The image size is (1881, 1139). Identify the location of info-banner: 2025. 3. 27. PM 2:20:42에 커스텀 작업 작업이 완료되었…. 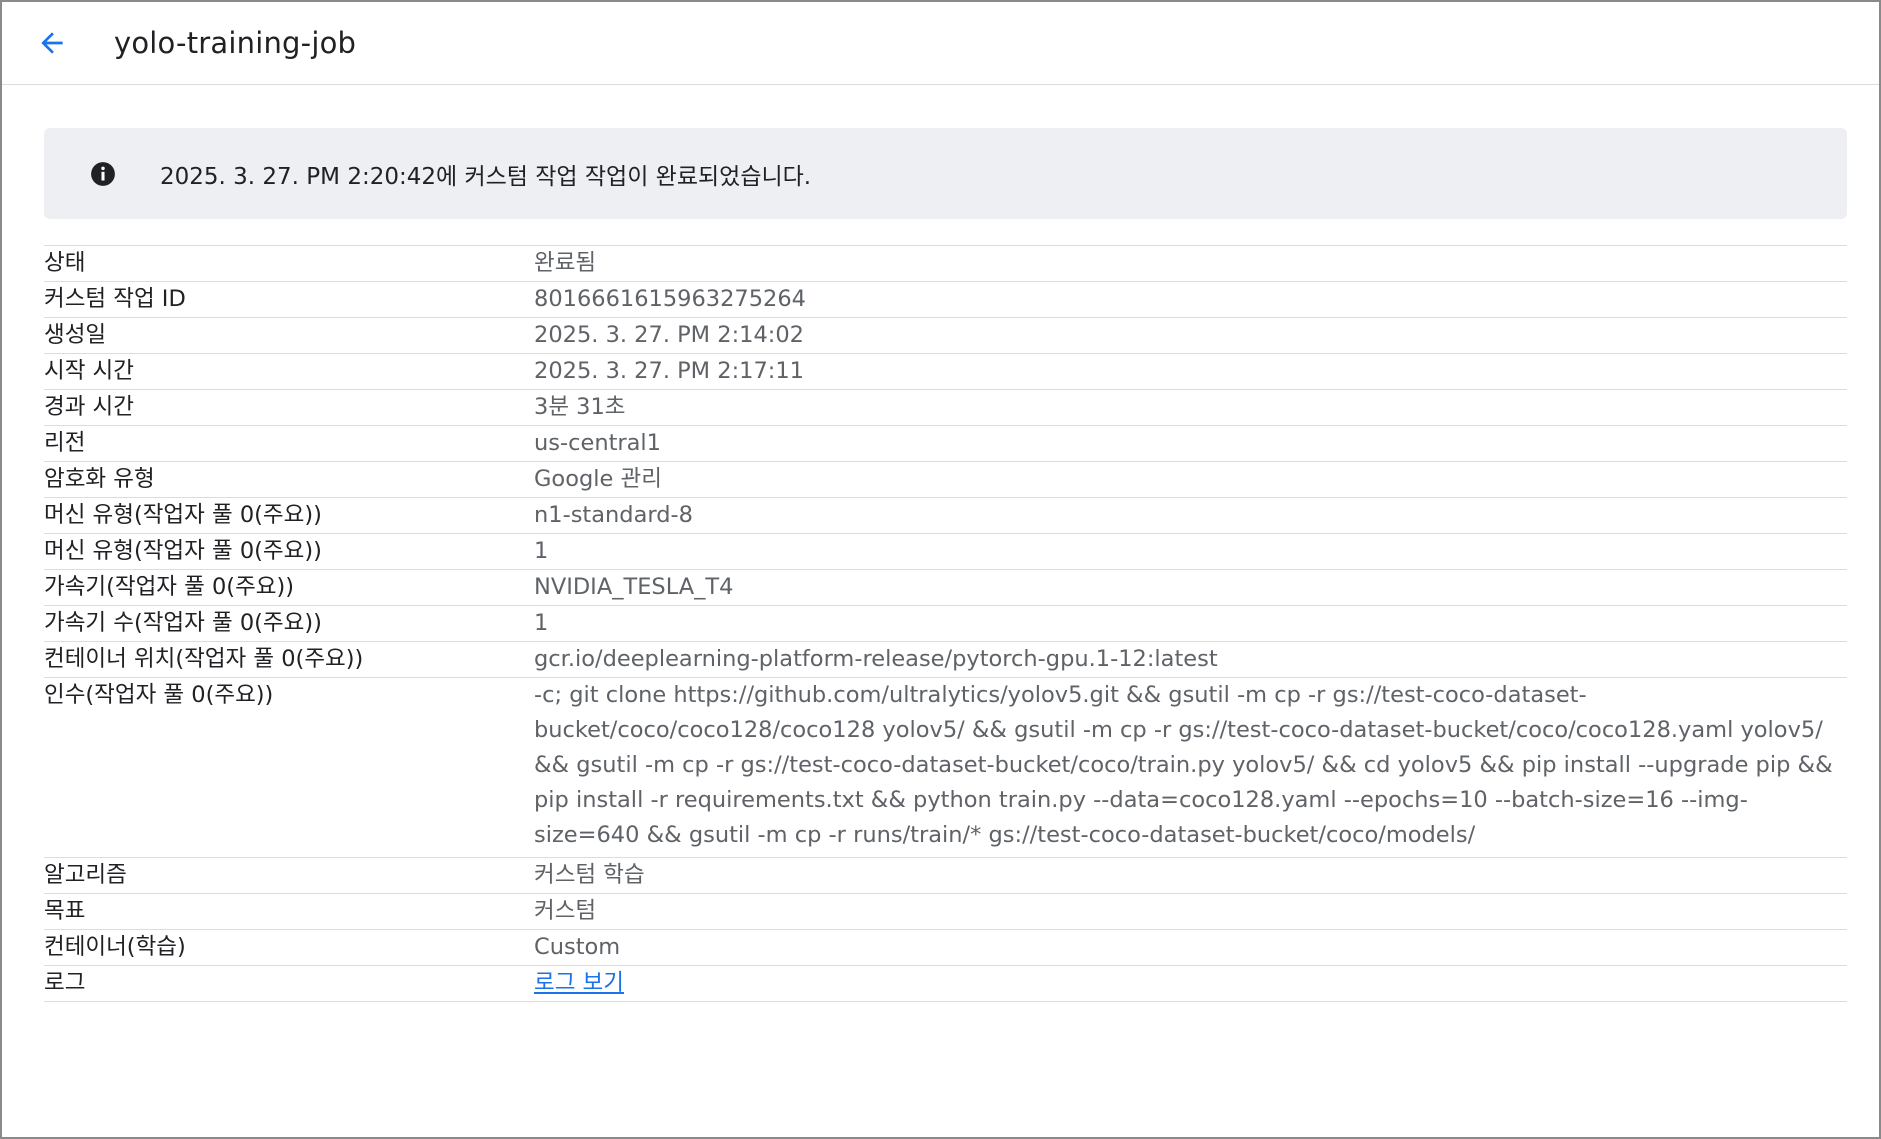
(945, 173).